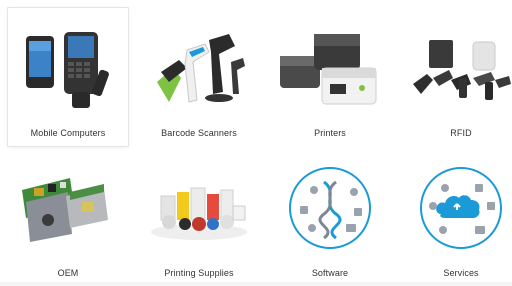 This screenshot has width=512, height=286. I want to click on category-tile-mobile-computers: Mobile Computers, so click(68, 77).